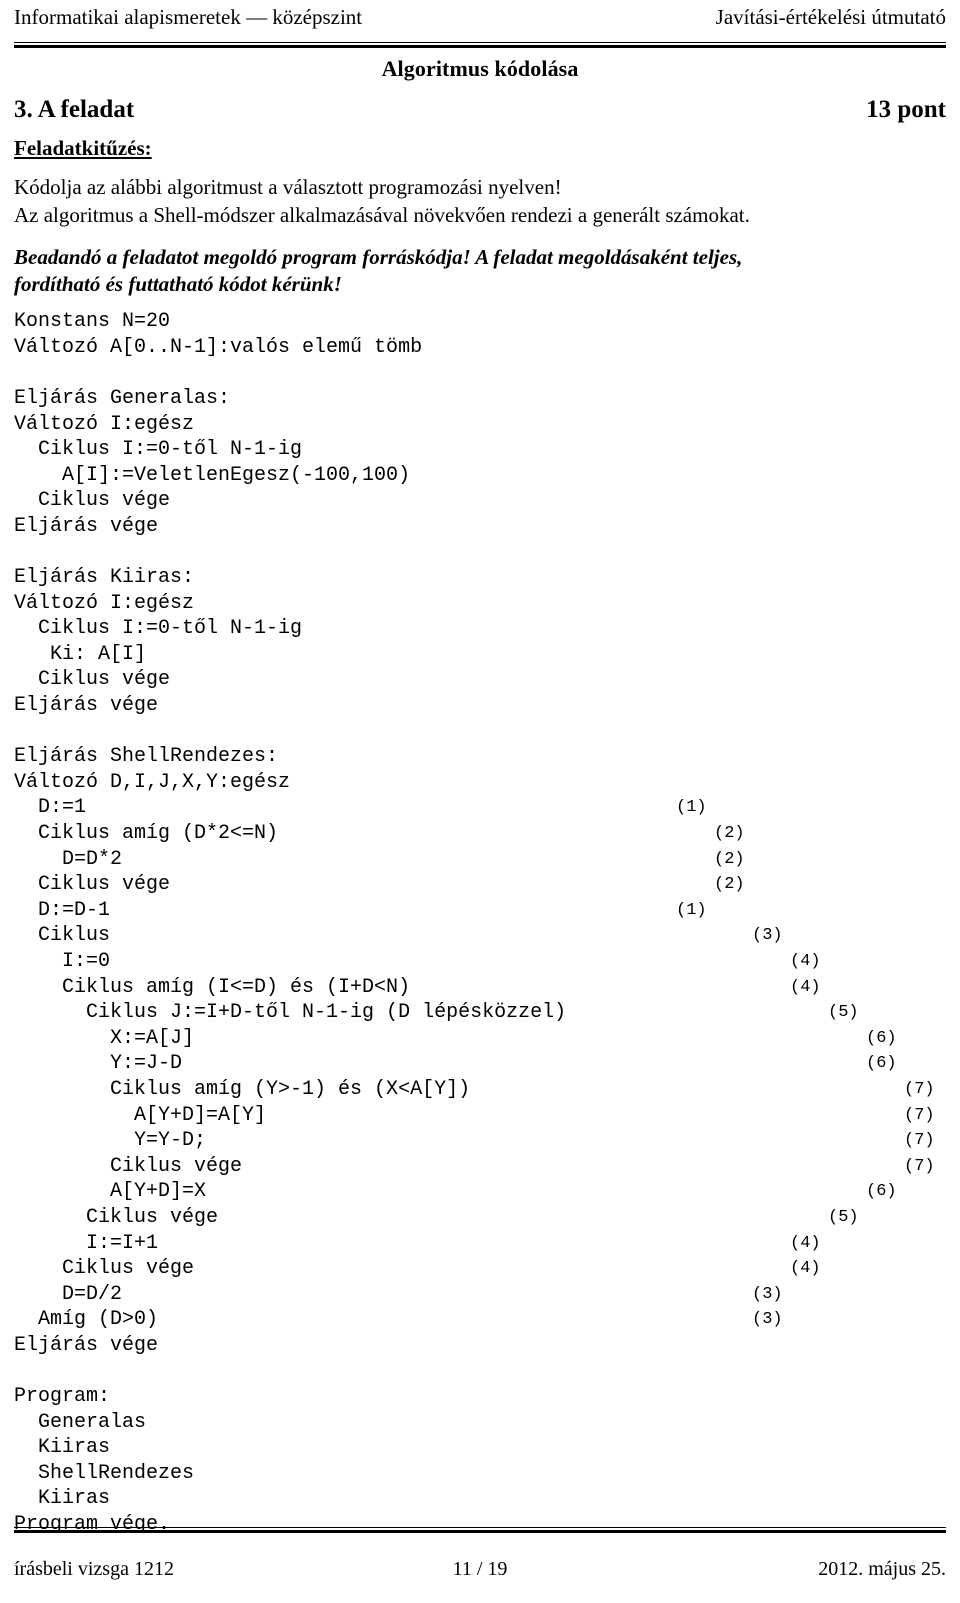 This screenshot has width=960, height=1603. What do you see at coordinates (480, 110) in the screenshot?
I see `task-heading-row: 3. A feladat 13 pont` at bounding box center [480, 110].